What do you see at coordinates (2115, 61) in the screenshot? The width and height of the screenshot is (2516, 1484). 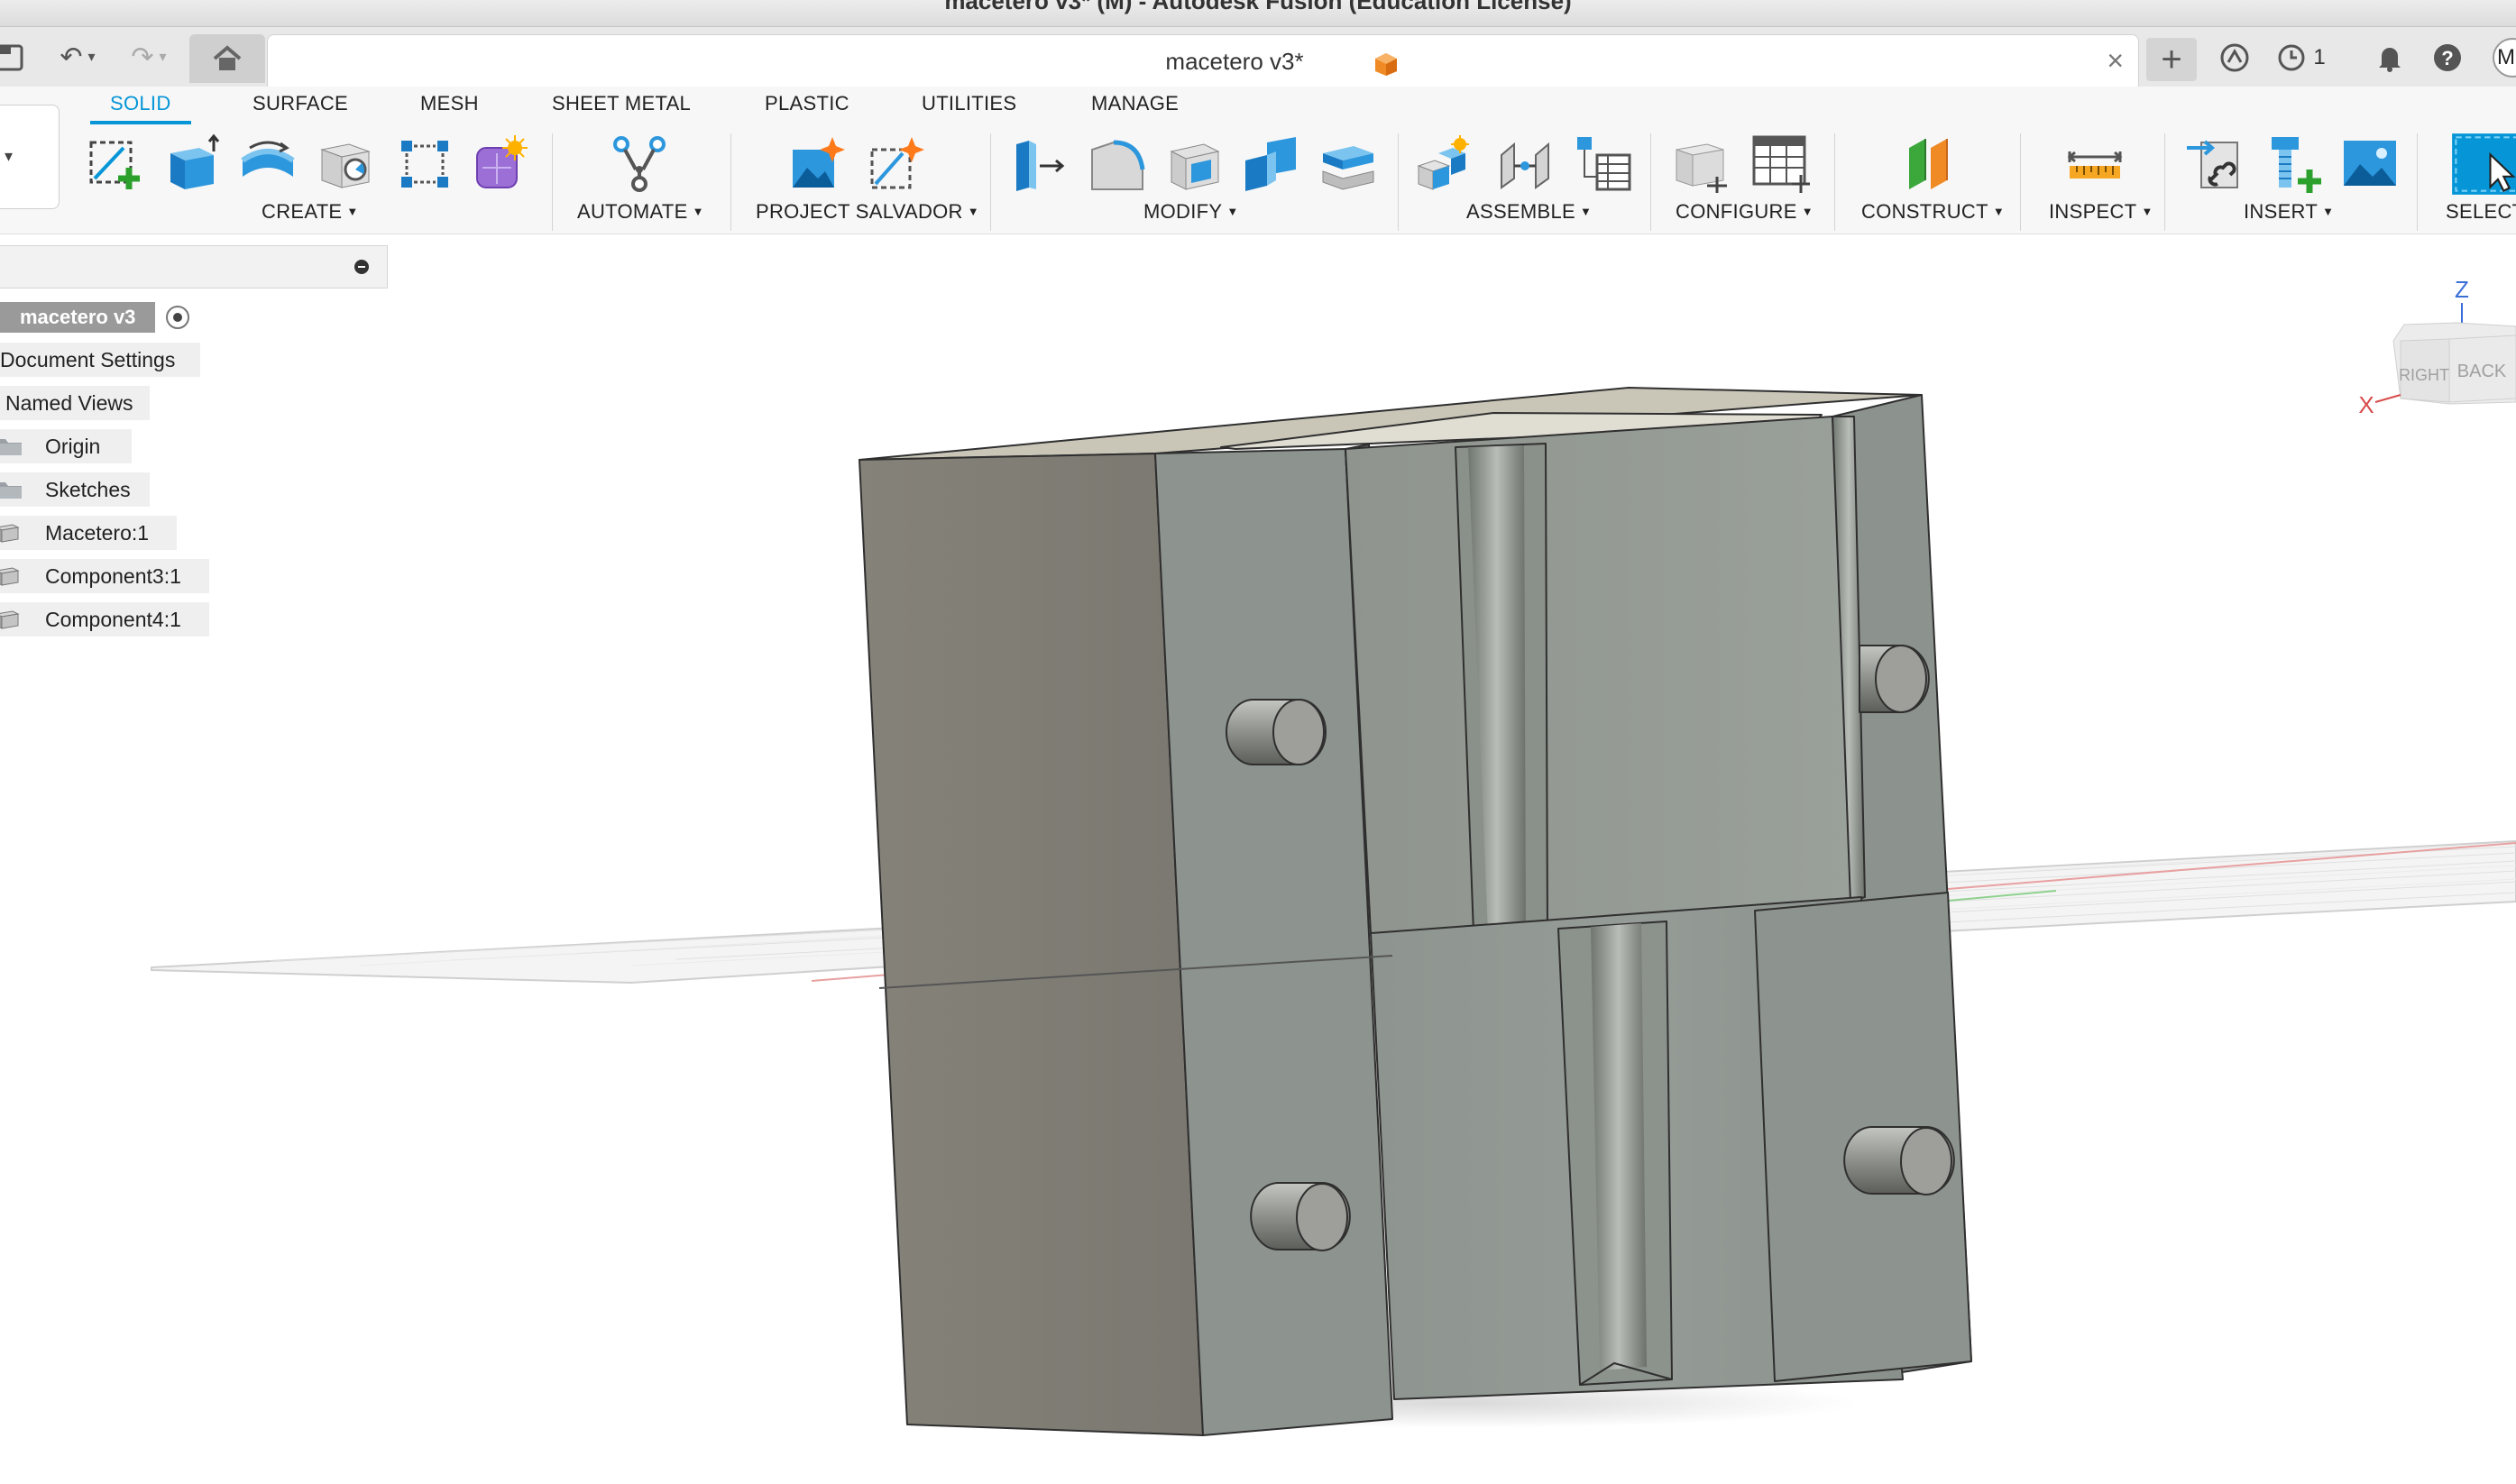 I see `close-tab-icon: ×` at bounding box center [2115, 61].